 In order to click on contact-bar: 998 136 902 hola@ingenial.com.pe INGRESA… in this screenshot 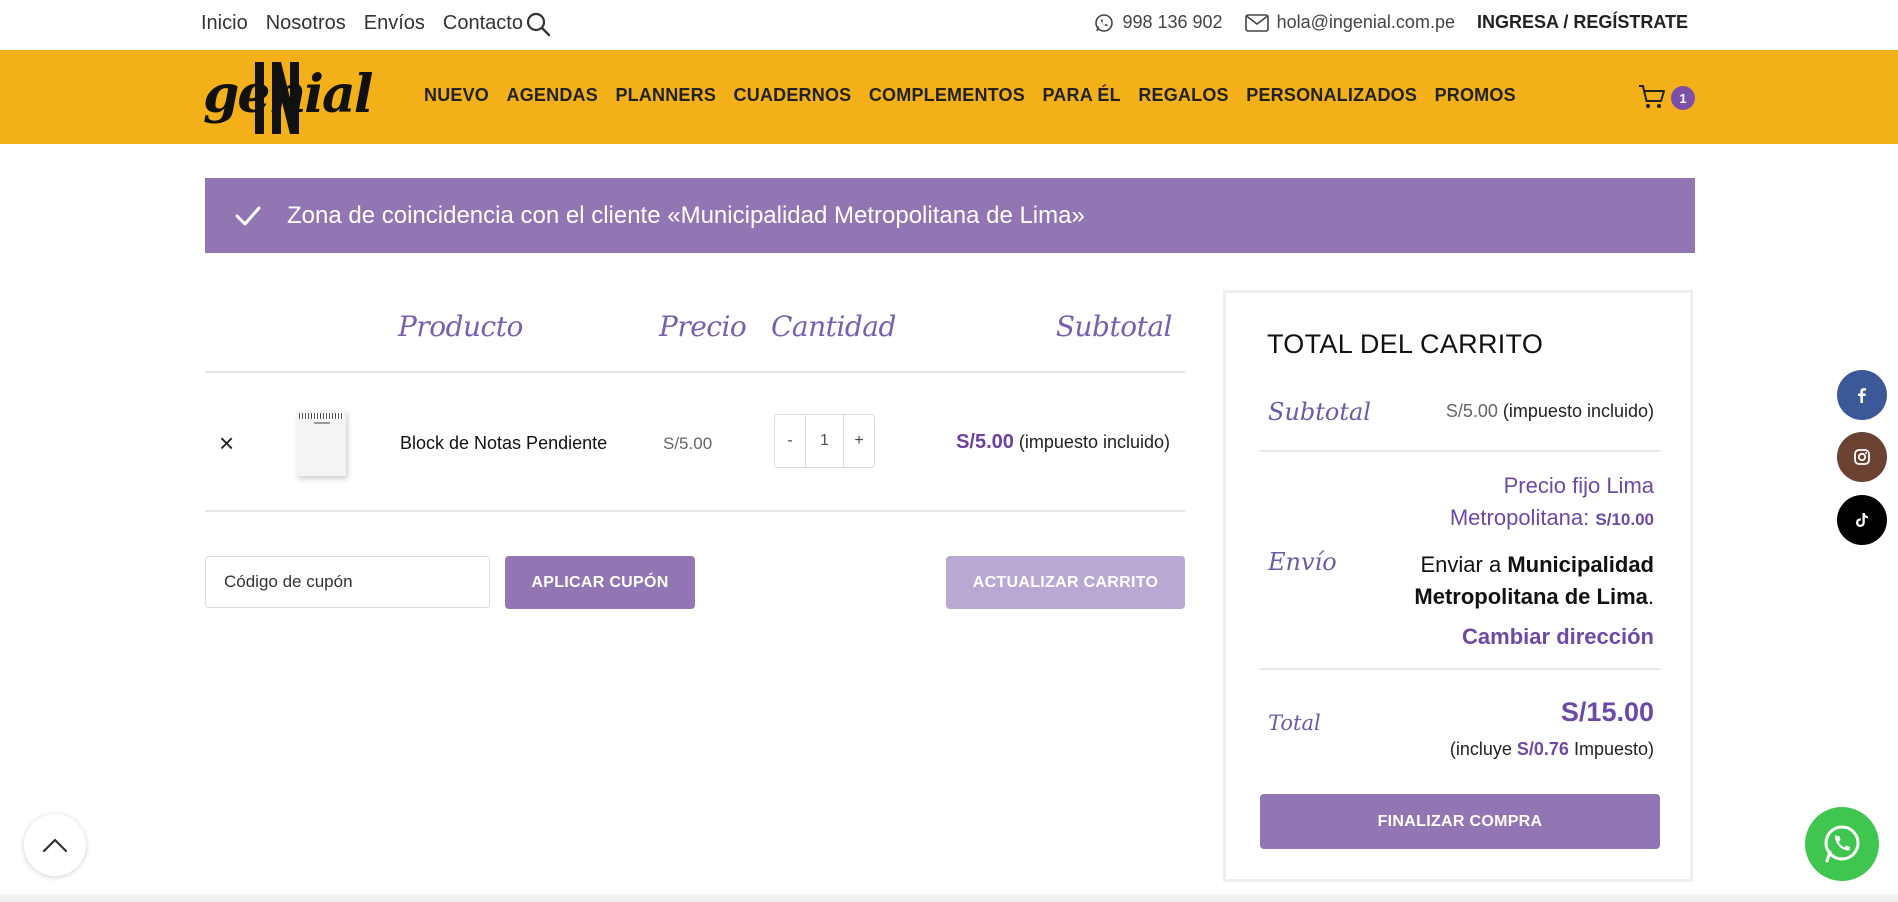, I will do `click(1391, 22)`.